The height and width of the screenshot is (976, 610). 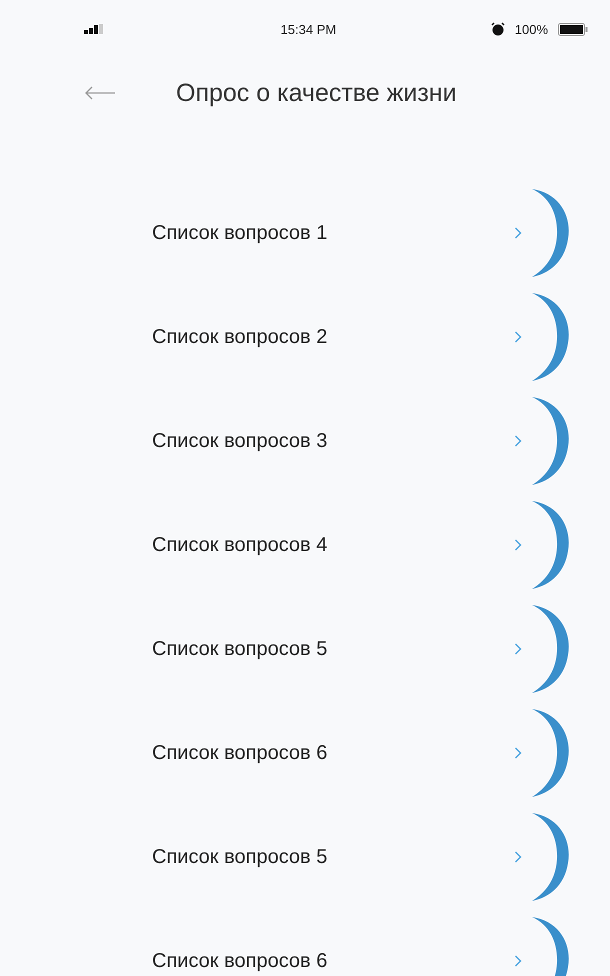 What do you see at coordinates (531, 29) in the screenshot?
I see `battery-percent: 100%` at bounding box center [531, 29].